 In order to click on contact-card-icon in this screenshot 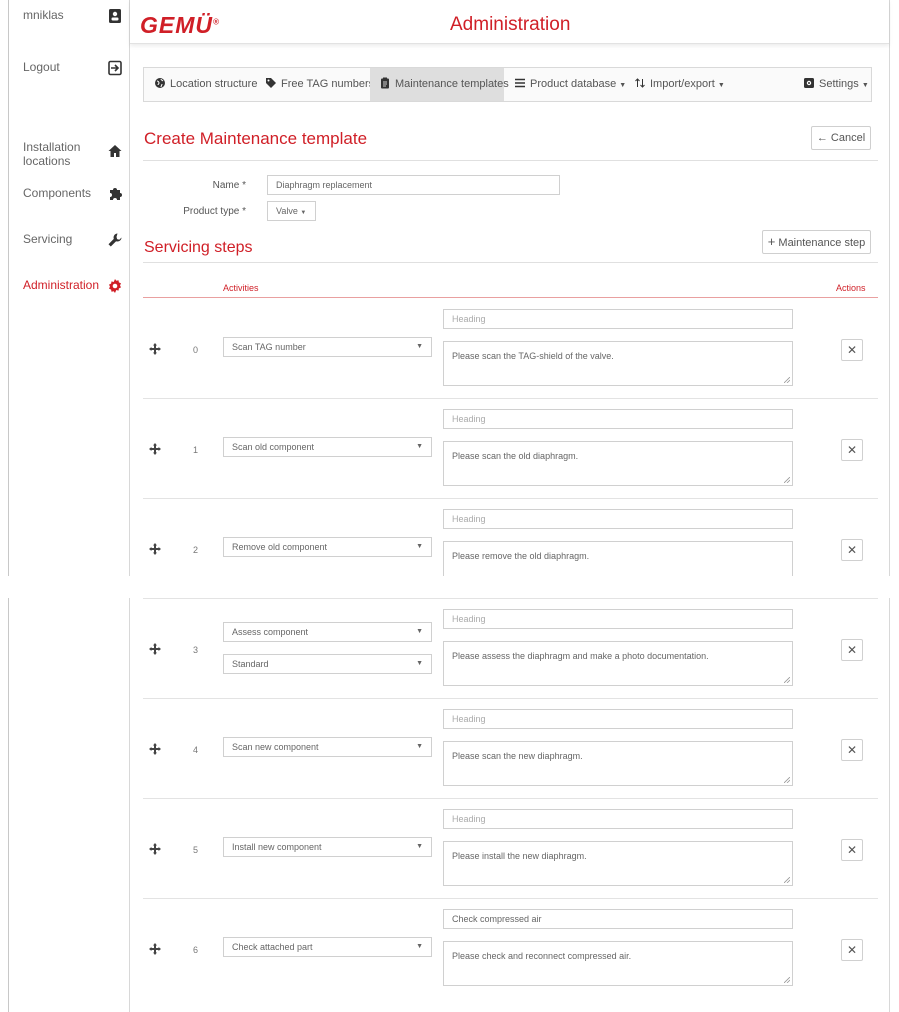, I will do `click(115, 16)`.